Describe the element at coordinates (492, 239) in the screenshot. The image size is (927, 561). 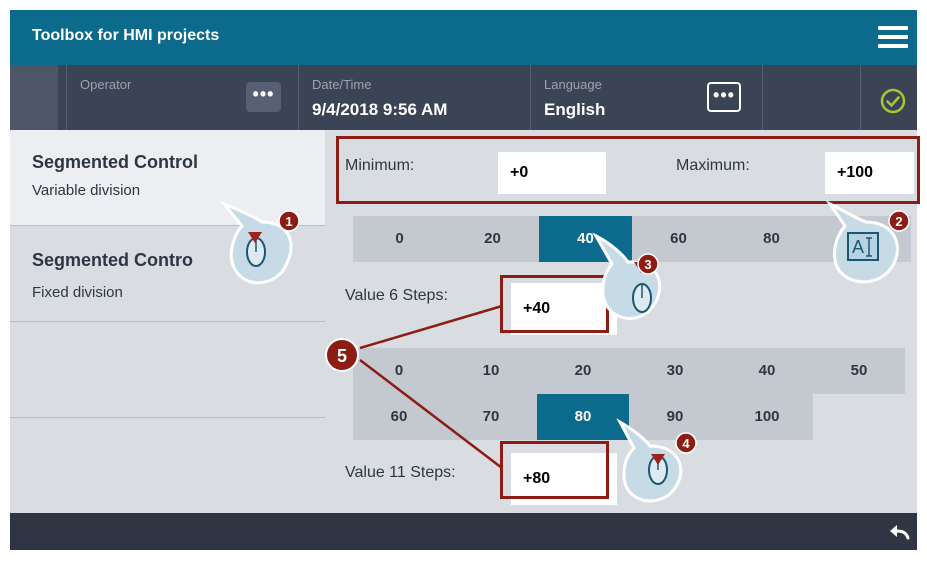
I see `segment-6-steps-20: 20` at that location.